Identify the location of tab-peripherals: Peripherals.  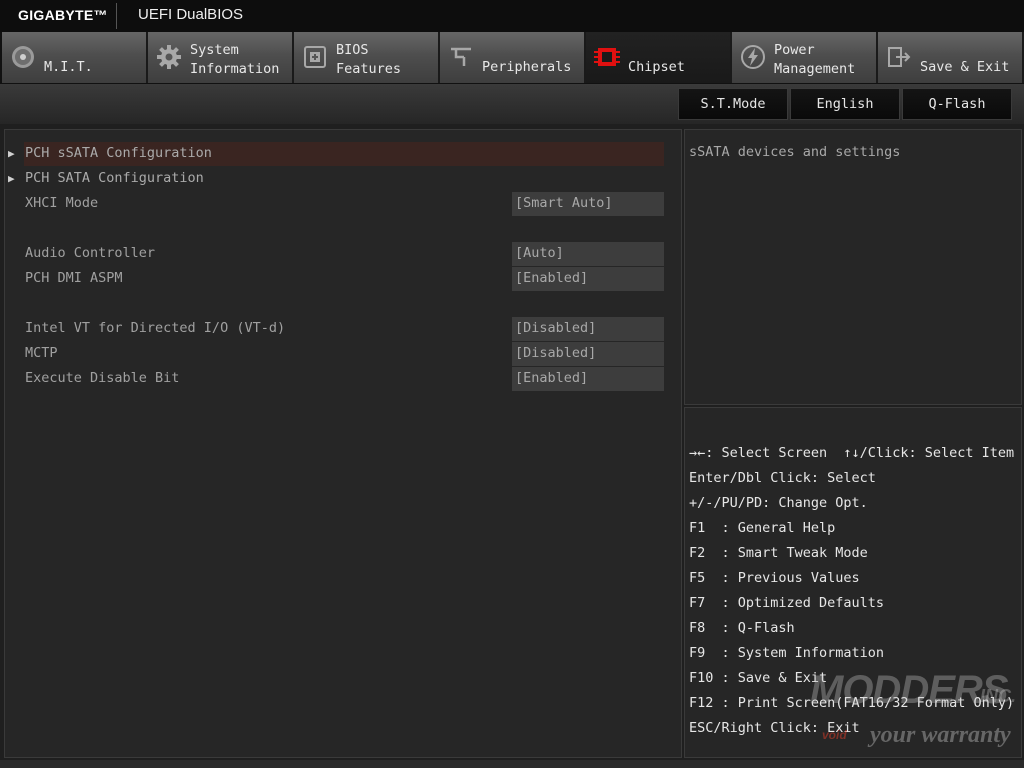
(513, 57).